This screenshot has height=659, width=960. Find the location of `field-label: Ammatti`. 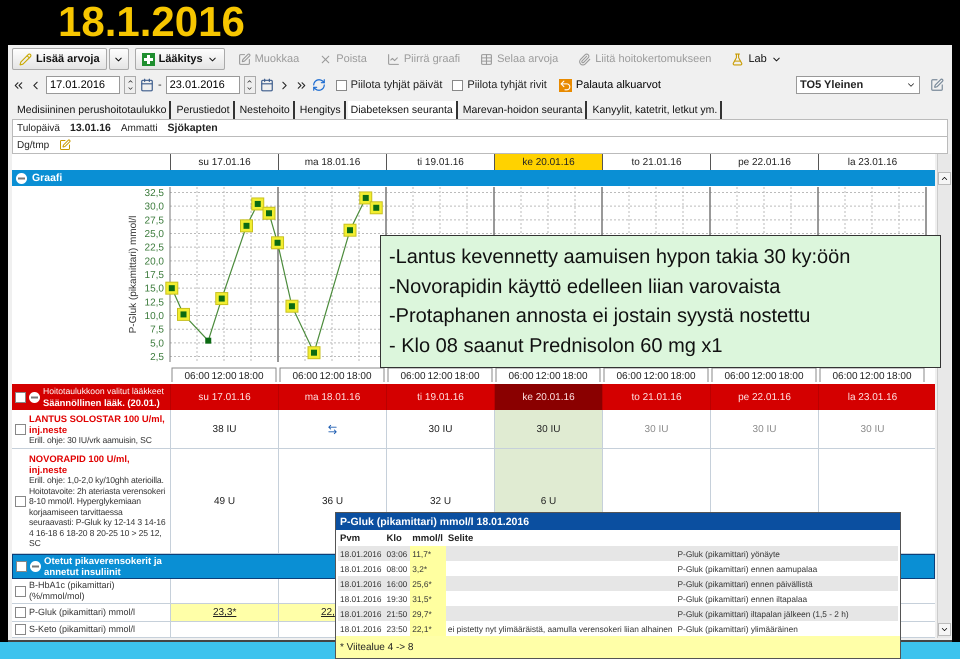

field-label: Ammatti is located at coordinates (139, 128).